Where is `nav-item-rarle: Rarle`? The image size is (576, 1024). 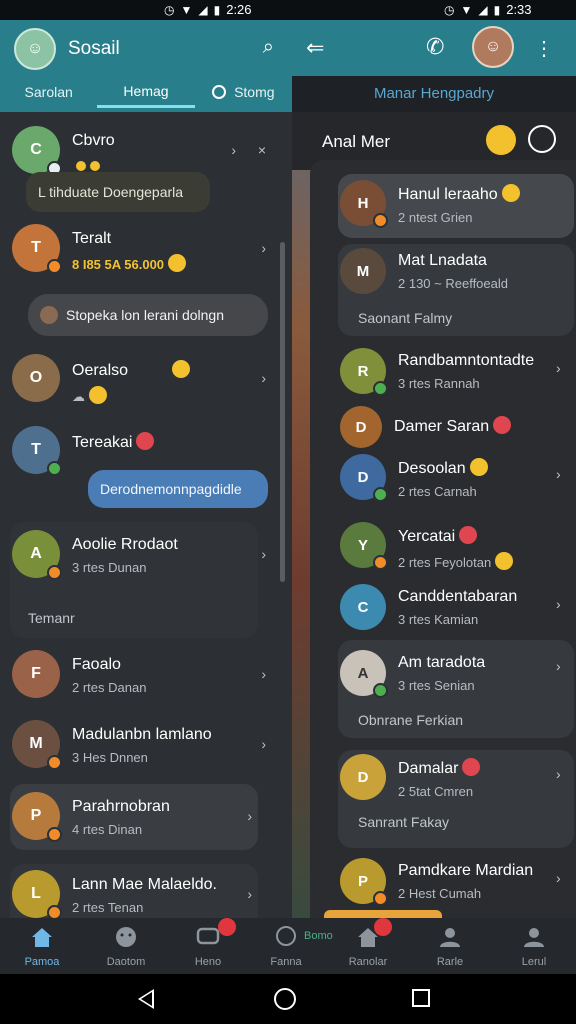 nav-item-rarle: Rarle is located at coordinates (450, 946).